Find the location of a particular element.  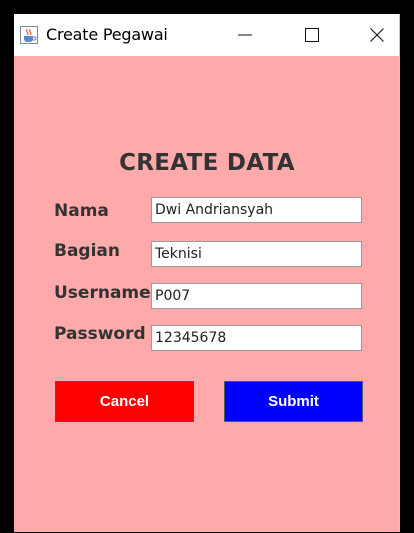

submit-button: Submit is located at coordinates (293, 401).